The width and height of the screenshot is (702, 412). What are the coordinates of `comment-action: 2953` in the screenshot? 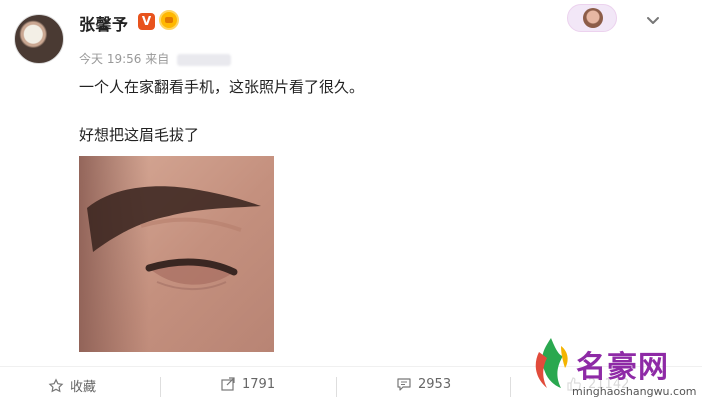 It's located at (423, 384).